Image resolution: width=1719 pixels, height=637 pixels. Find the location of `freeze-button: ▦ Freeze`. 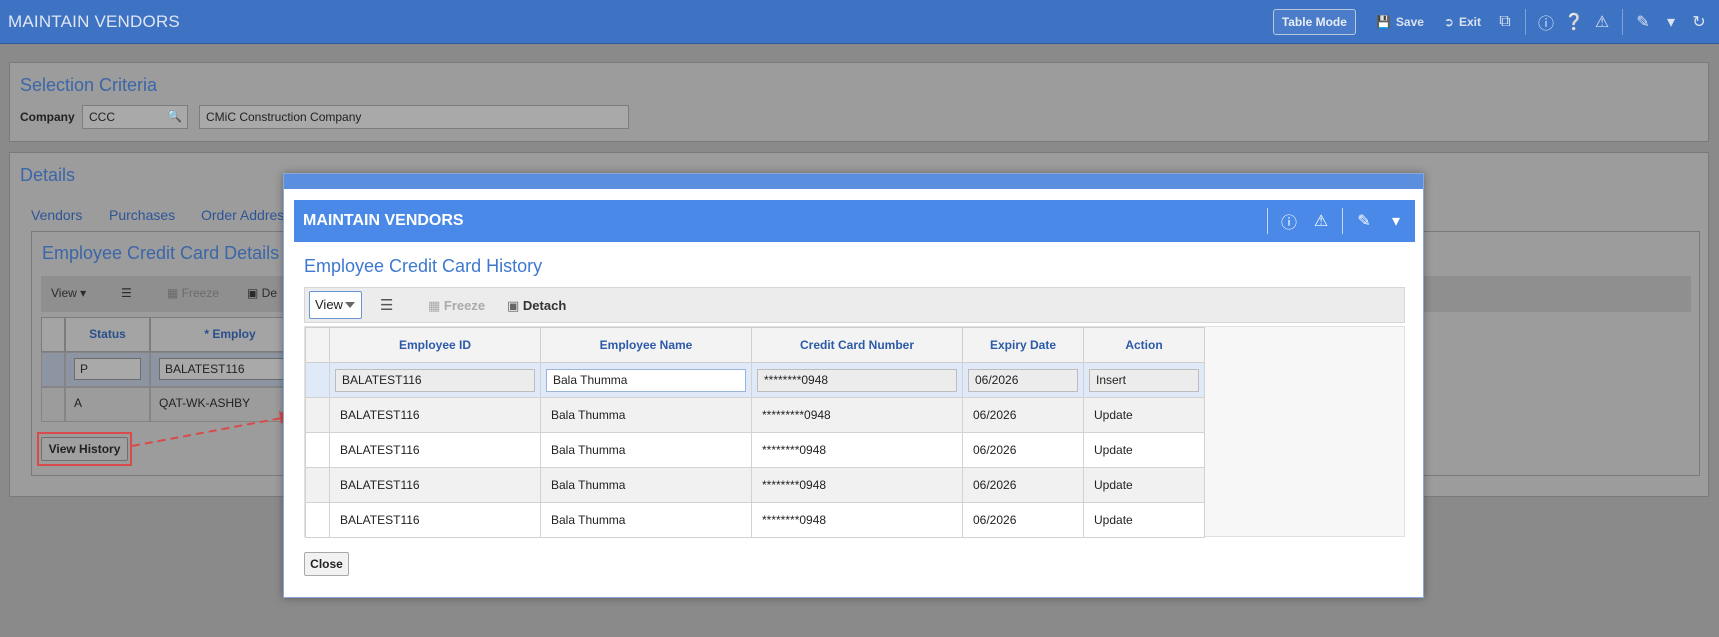

freeze-button: ▦ Freeze is located at coordinates (456, 306).